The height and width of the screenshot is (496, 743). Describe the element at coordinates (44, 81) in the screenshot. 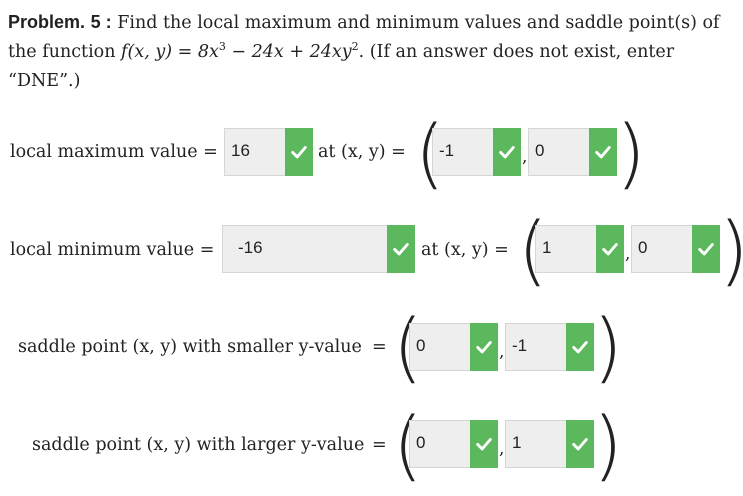

I see `problem-text-3: “DNE”.)` at that location.